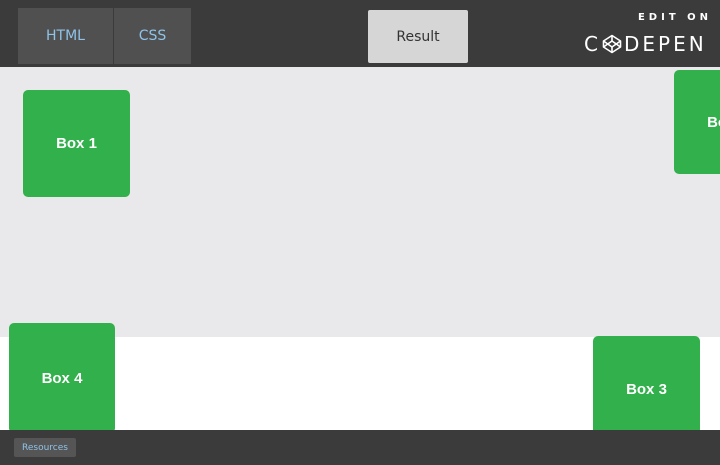 The image size is (720, 465). Describe the element at coordinates (697, 122) in the screenshot. I see `box-2: Box 2` at that location.